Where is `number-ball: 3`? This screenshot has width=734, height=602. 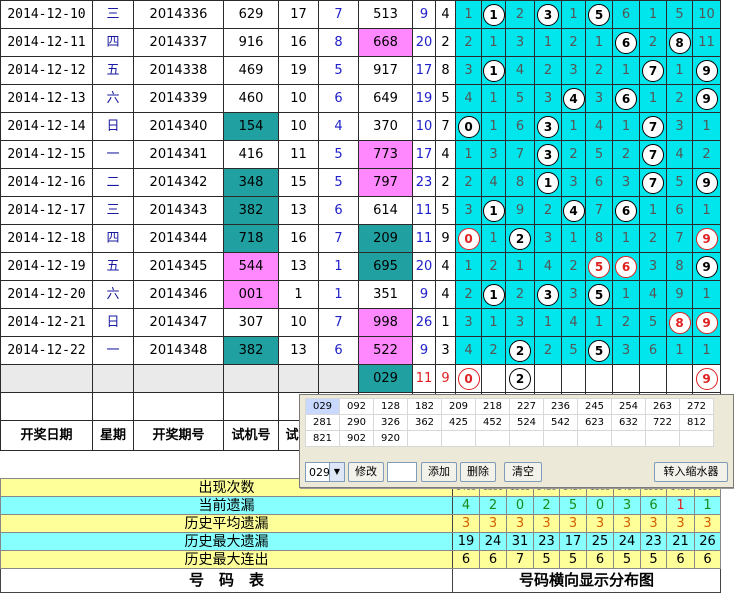 number-ball: 3 is located at coordinates (548, 126).